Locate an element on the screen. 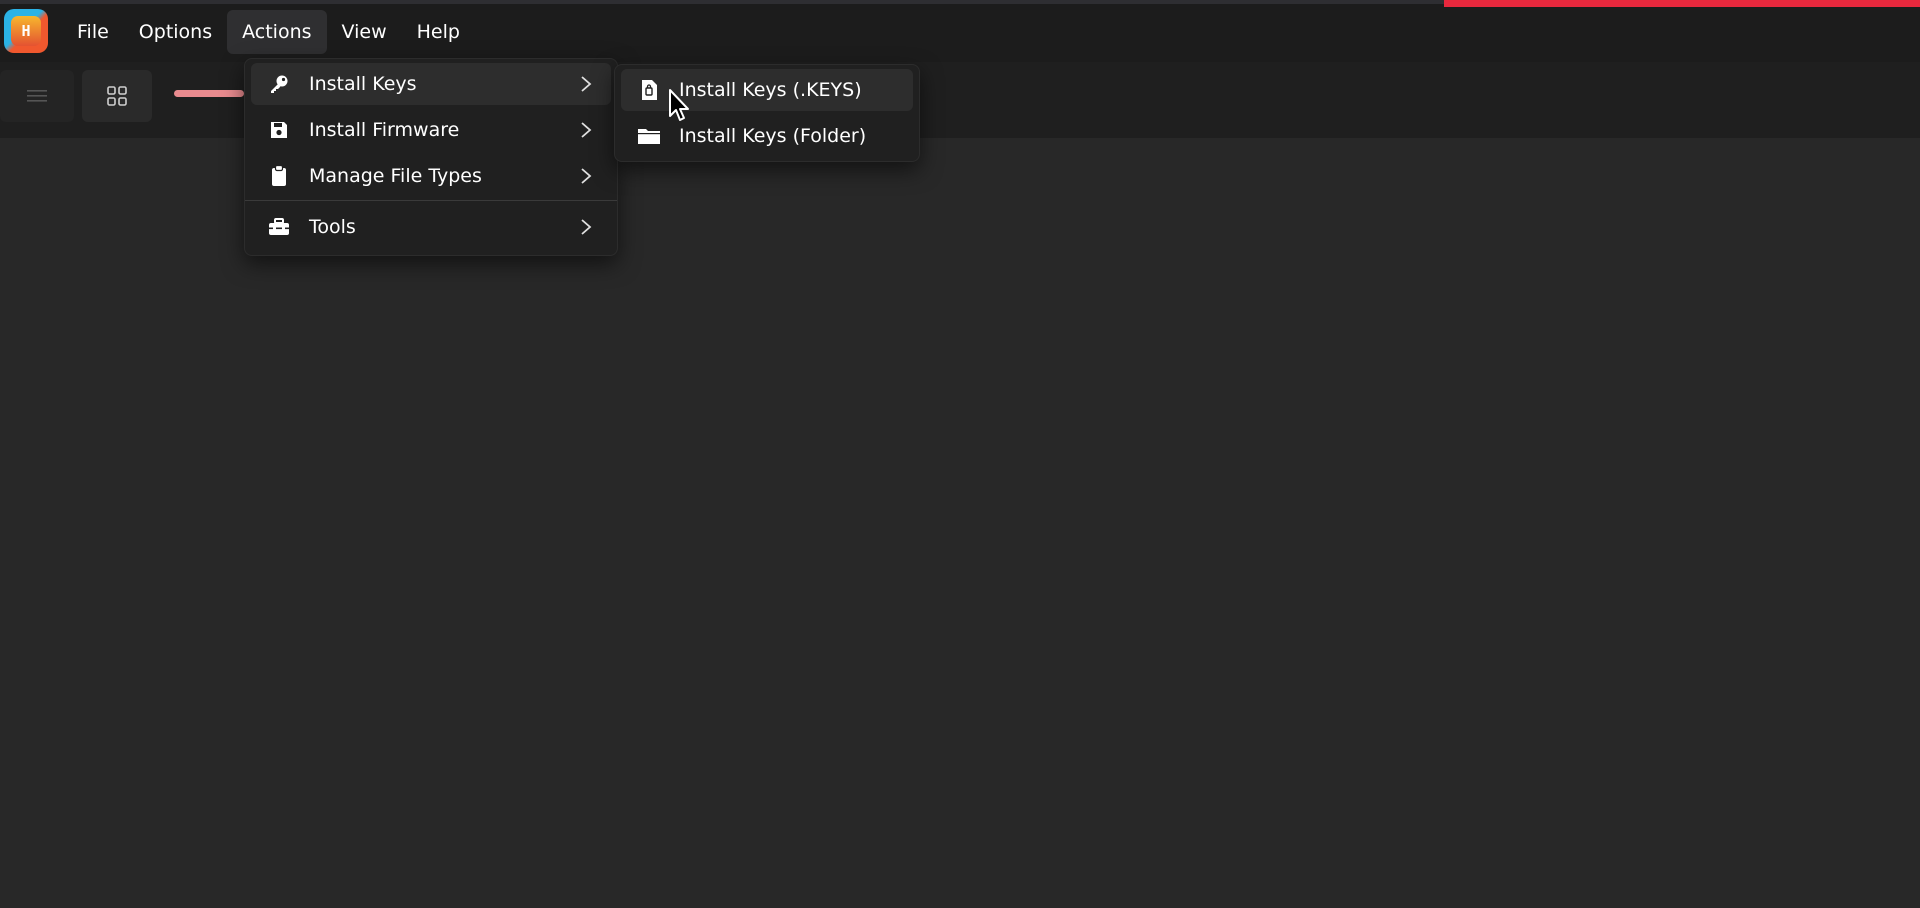 The image size is (1920, 908). save-icon is located at coordinates (279, 130).